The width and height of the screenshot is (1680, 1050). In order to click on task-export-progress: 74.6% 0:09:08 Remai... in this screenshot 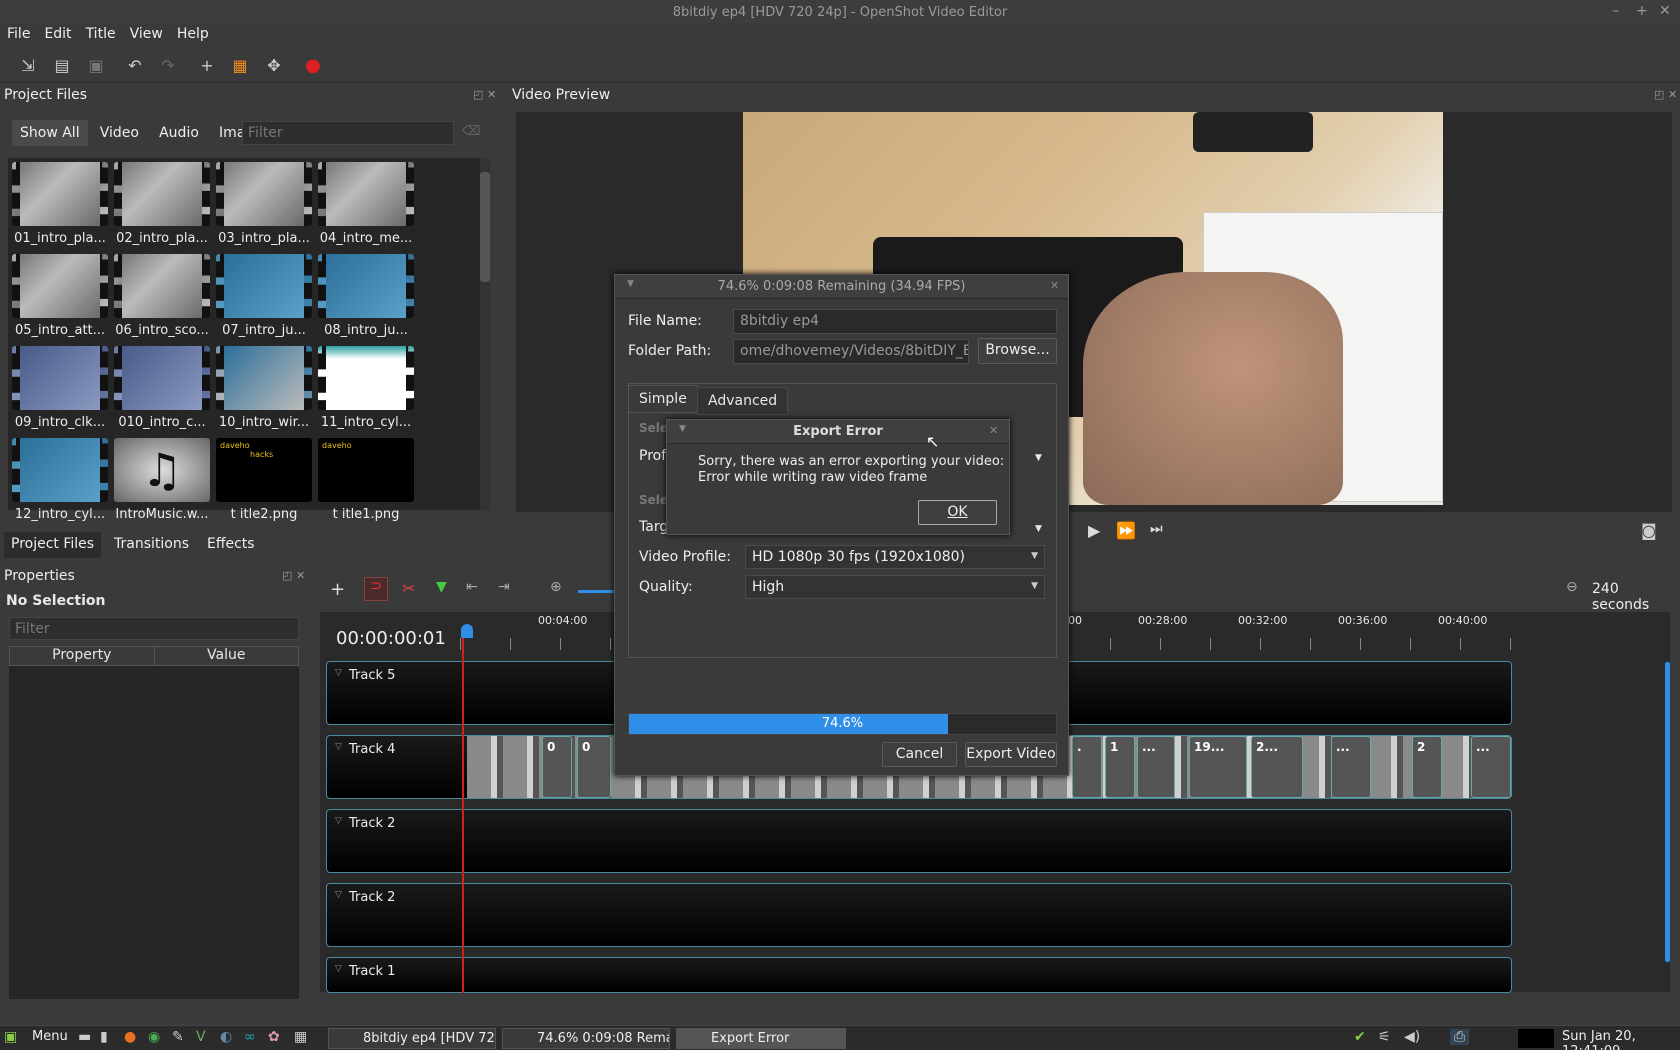, I will do `click(586, 1038)`.